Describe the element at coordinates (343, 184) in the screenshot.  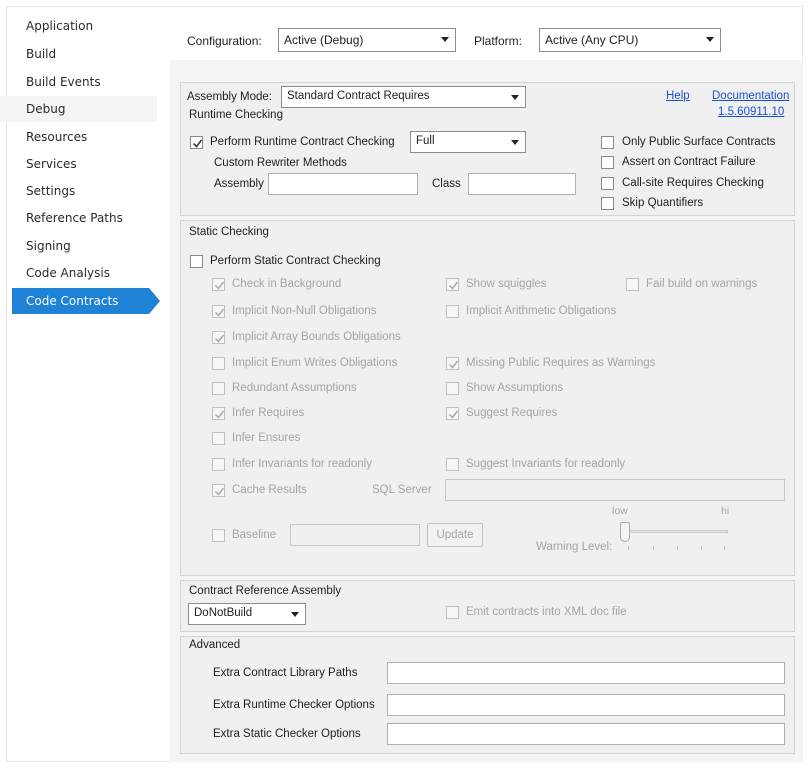
I see `rewriter-assembly-input` at that location.